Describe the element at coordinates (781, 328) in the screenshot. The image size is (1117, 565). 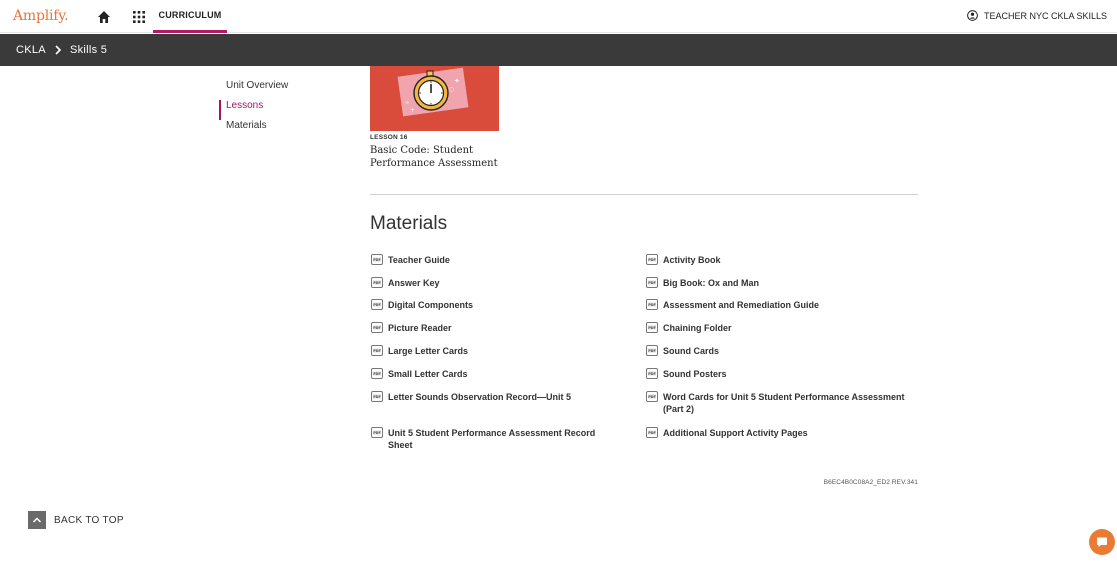
I see `material-link: PDF Chaining Folder` at that location.